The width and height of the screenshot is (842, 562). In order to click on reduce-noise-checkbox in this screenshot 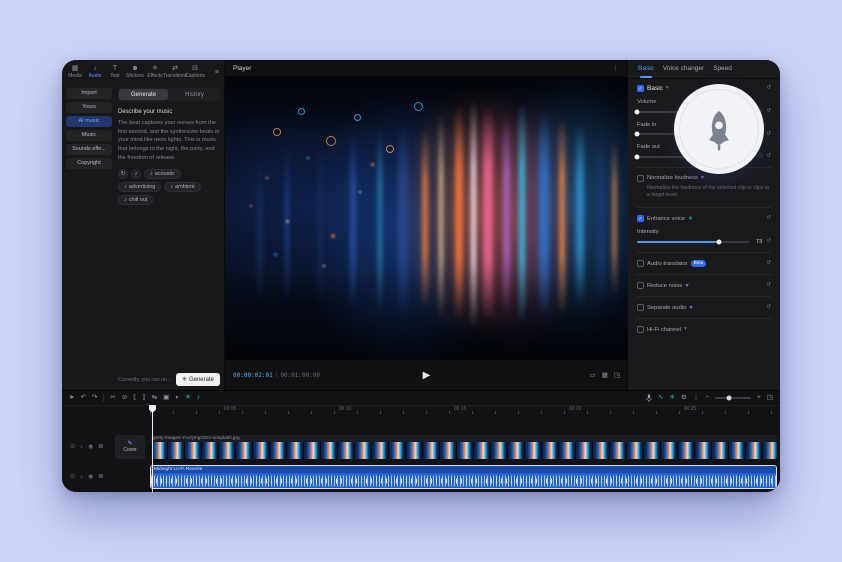, I will do `click(640, 286)`.